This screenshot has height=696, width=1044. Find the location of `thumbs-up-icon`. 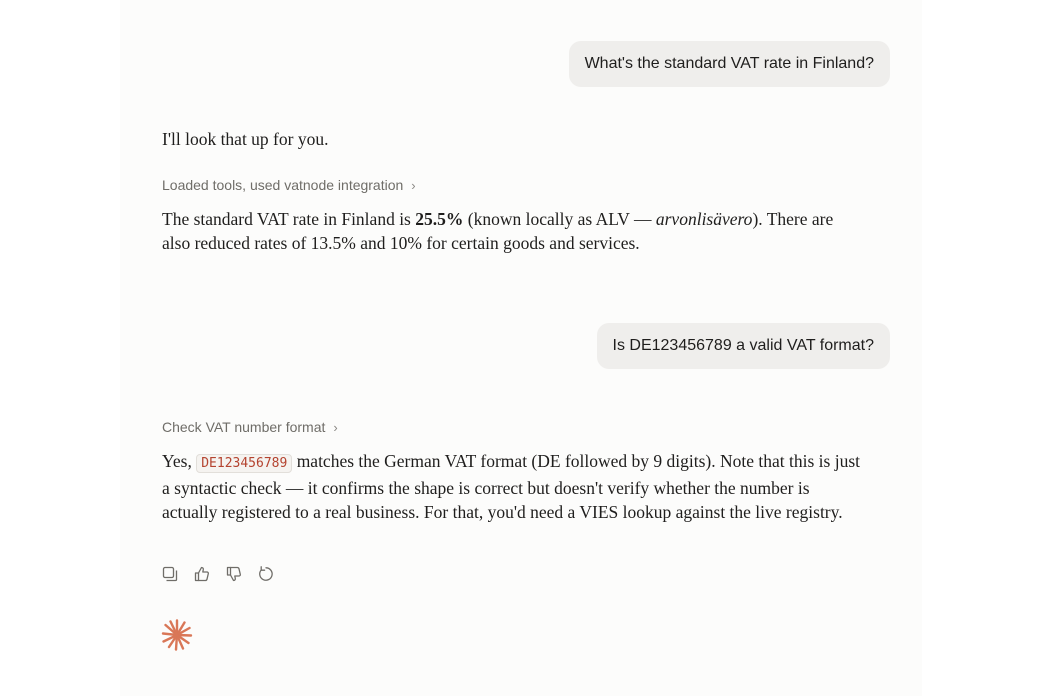

thumbs-up-icon is located at coordinates (201, 574).